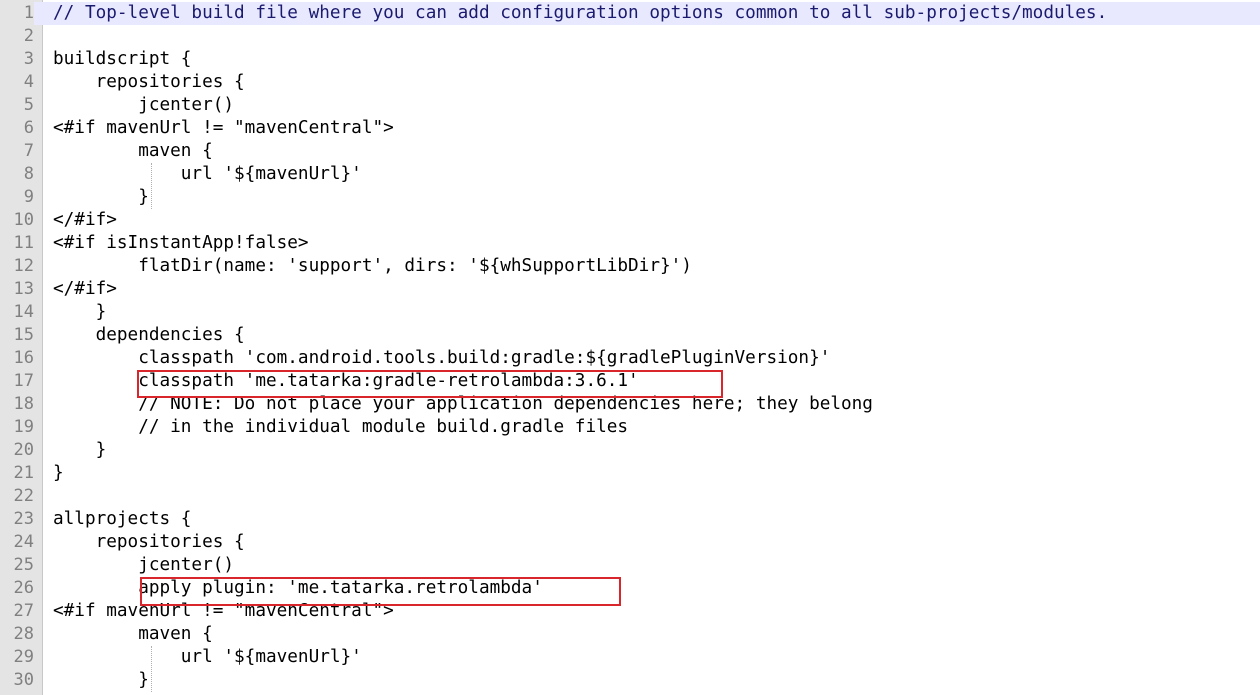  I want to click on line-number: 10, so click(17, 220).